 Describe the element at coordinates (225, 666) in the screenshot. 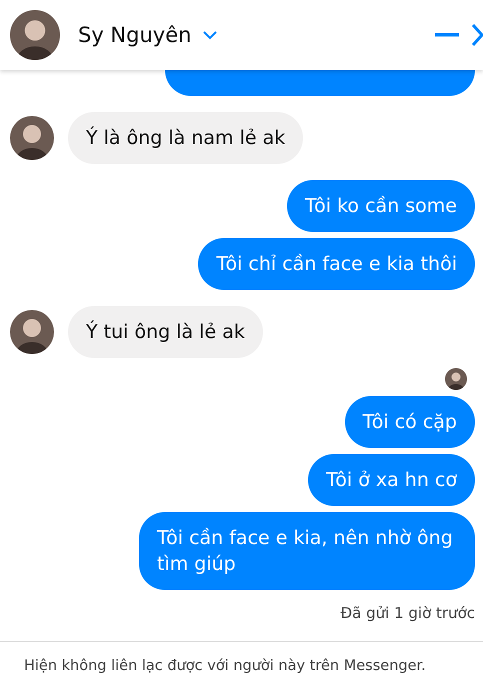

I see `footer-notice: Hiện không liên lạc được với người này trên Messenger.` at that location.